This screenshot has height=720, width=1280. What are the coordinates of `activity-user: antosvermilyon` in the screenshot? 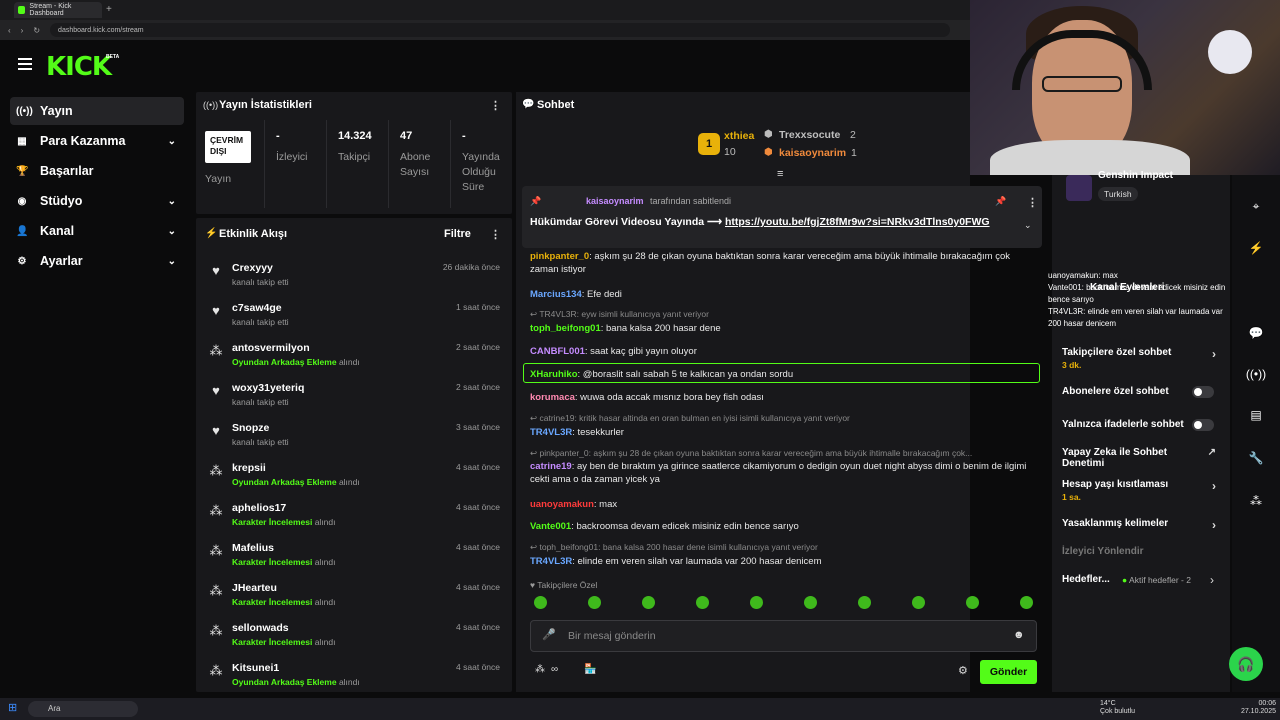 It's located at (271, 348).